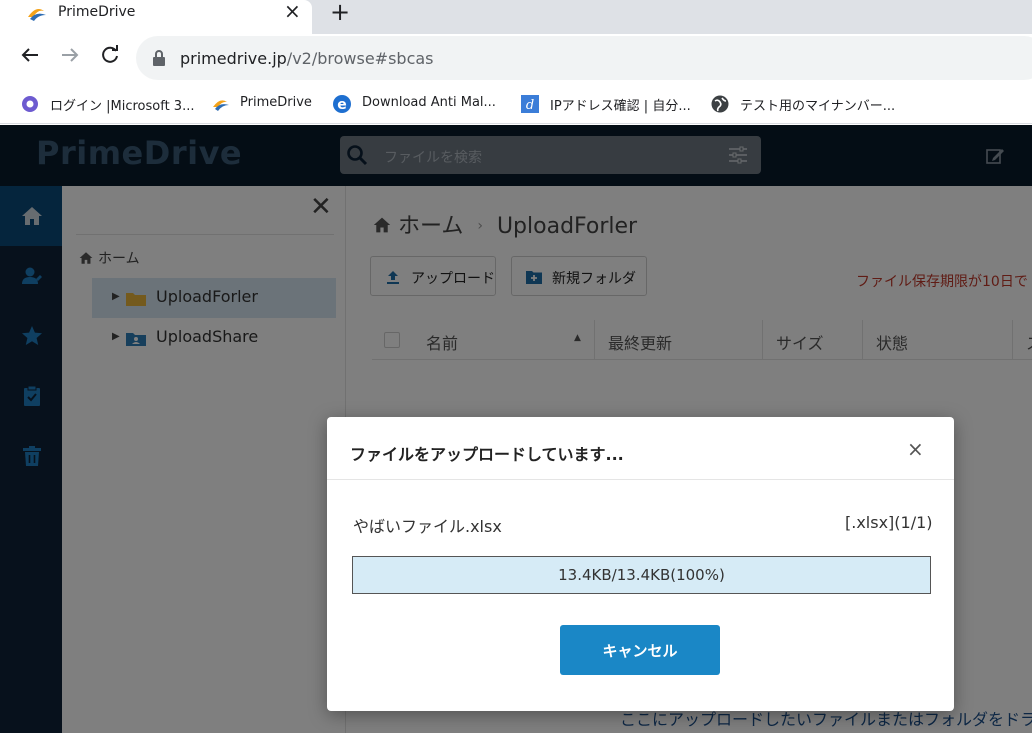 Image resolution: width=1032 pixels, height=733 pixels. Describe the element at coordinates (292, 11) in the screenshot. I see `tab-close-icon: ×` at that location.